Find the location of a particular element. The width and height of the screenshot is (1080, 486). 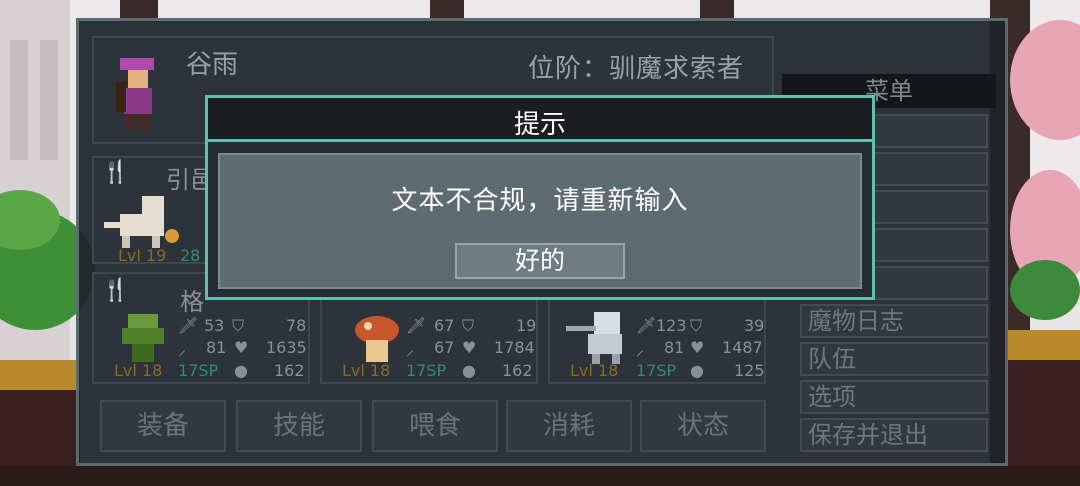

party-4-sp: 17SP is located at coordinates (198, 370).